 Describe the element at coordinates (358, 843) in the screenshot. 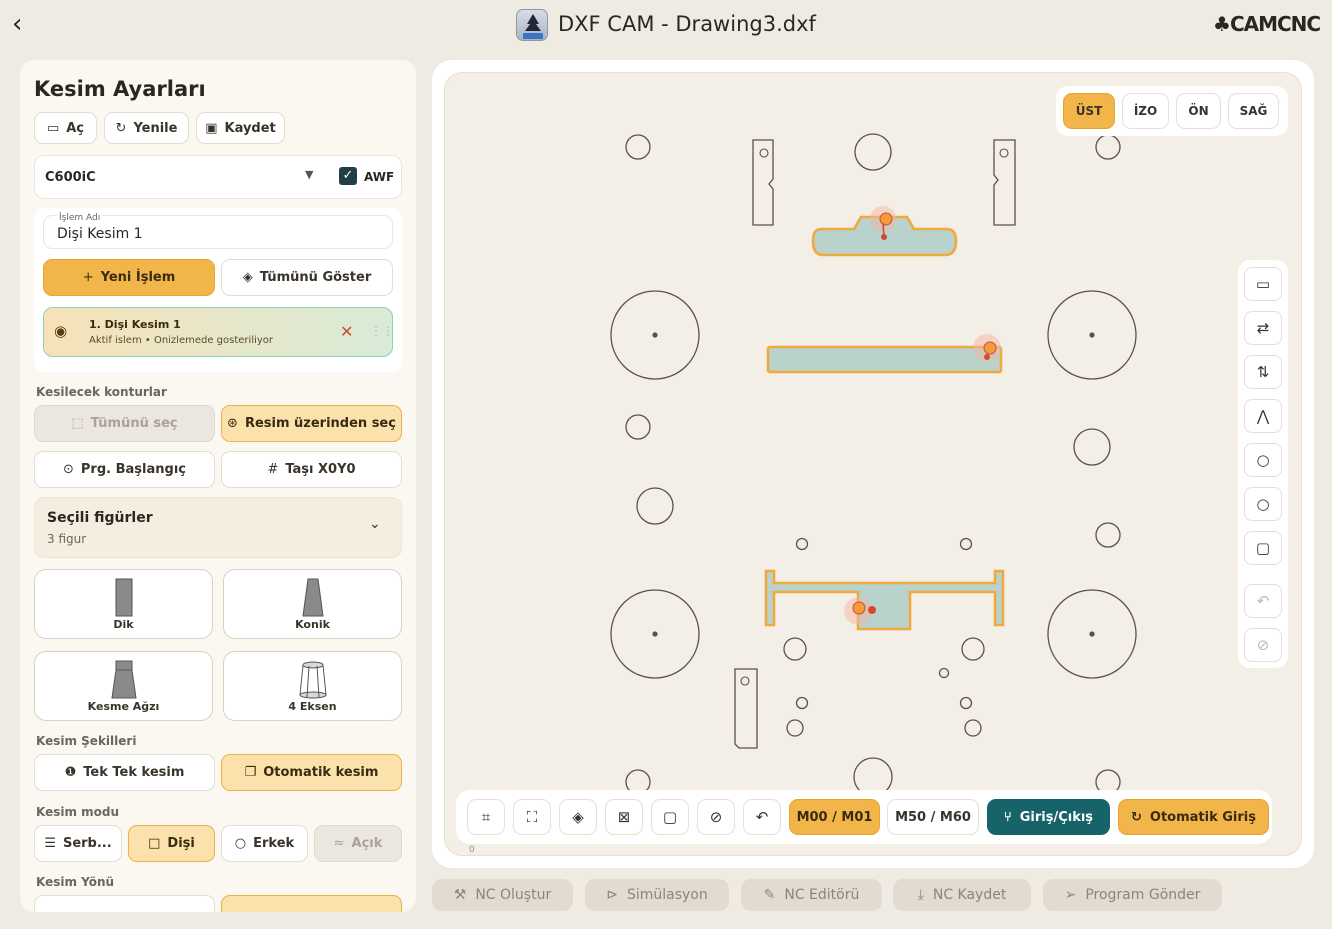

I see `cut-mode-open-button: ≈ Açık` at that location.